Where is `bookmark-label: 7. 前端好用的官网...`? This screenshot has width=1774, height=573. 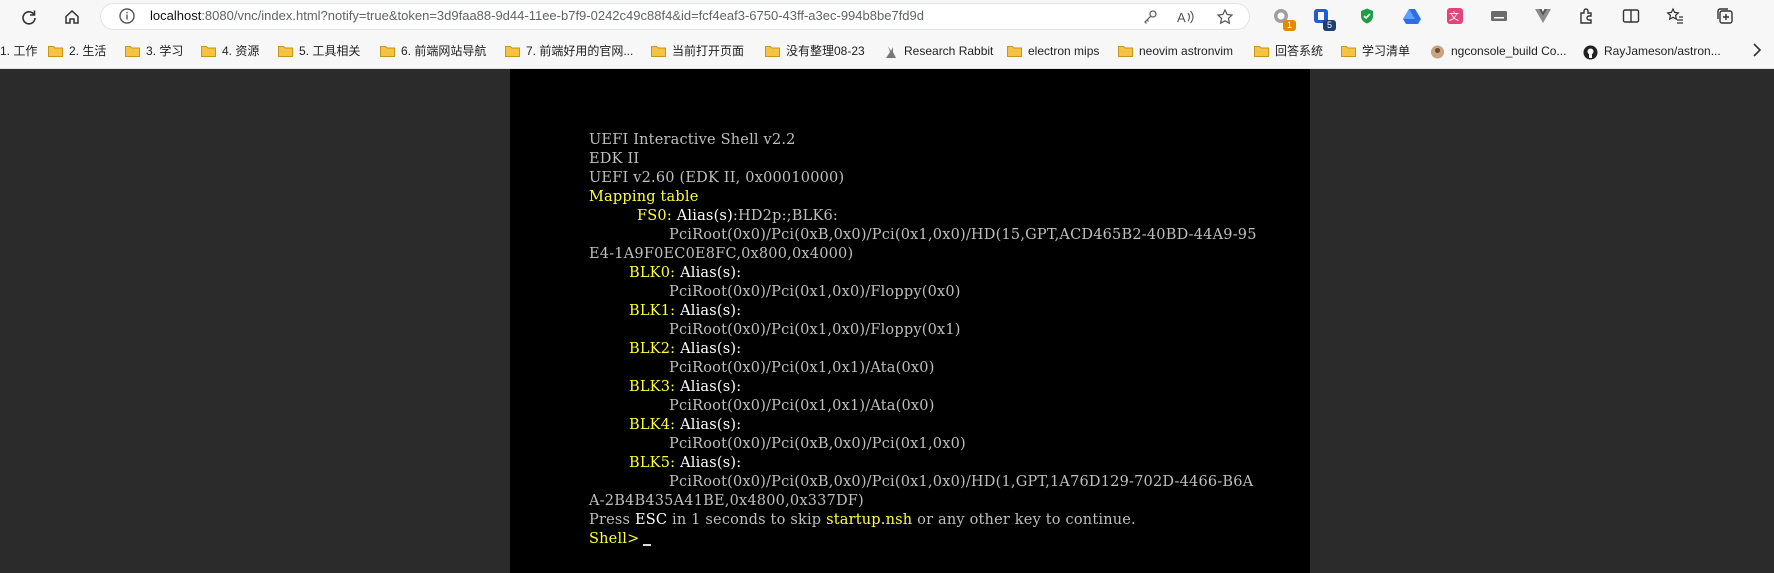 bookmark-label: 7. 前端好用的官网... is located at coordinates (580, 51).